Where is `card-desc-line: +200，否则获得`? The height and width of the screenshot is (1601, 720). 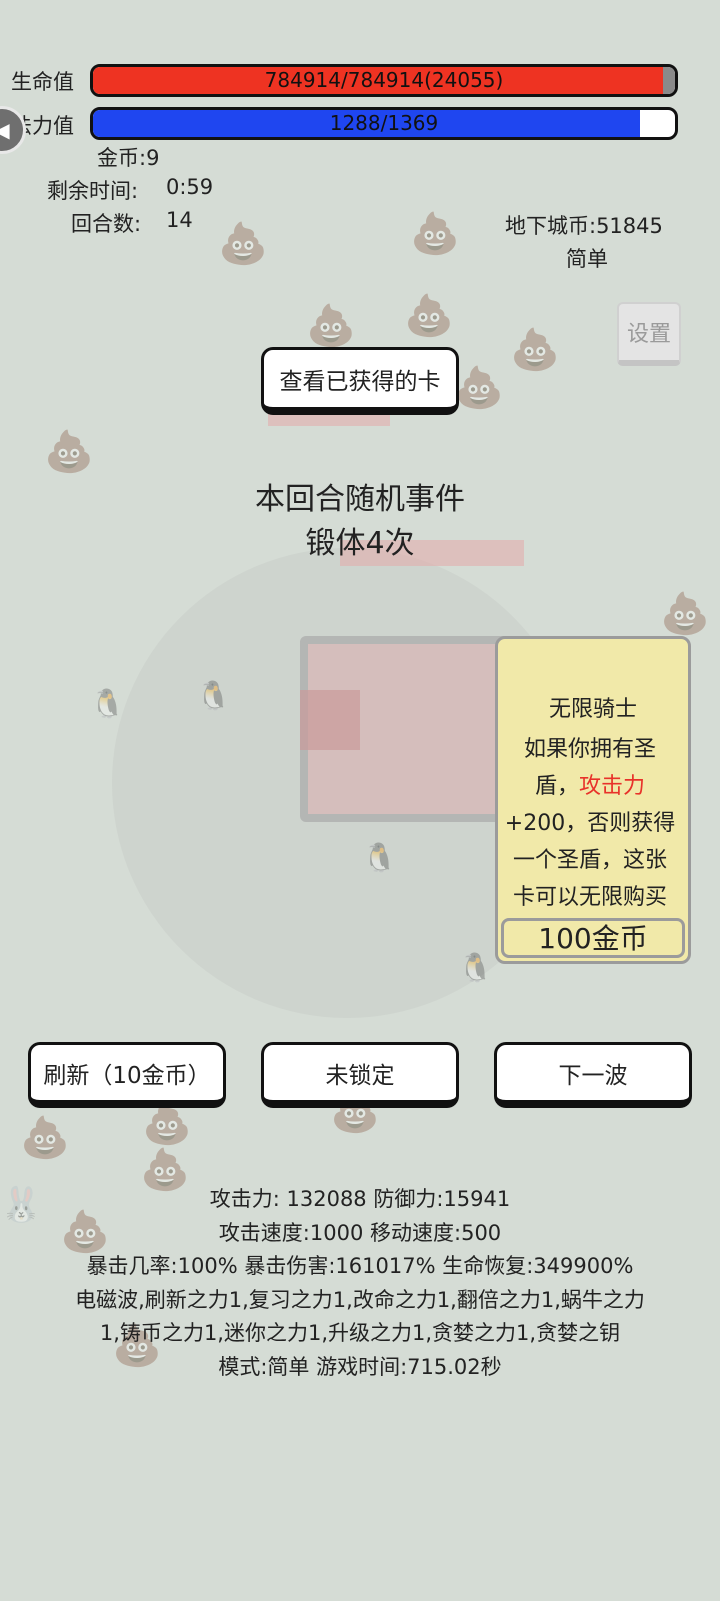
card-desc-line: +200，否则获得 is located at coordinates (590, 823).